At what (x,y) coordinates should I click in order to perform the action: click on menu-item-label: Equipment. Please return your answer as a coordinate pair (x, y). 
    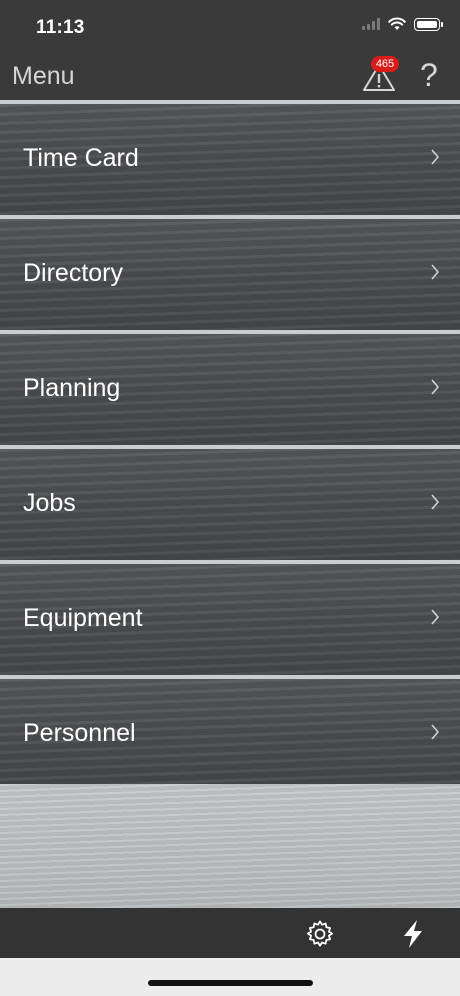
    Looking at the image, I should click on (83, 618).